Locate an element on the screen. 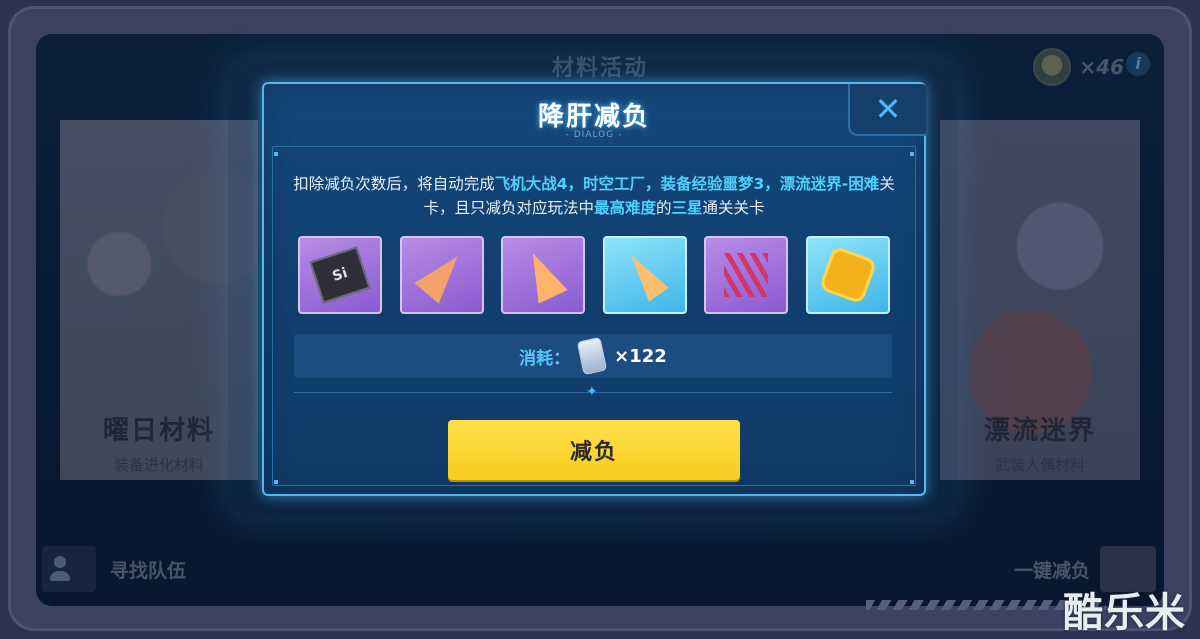 This screenshot has width=1200, height=639. desc-highlight: 三星 is located at coordinates (687, 208).